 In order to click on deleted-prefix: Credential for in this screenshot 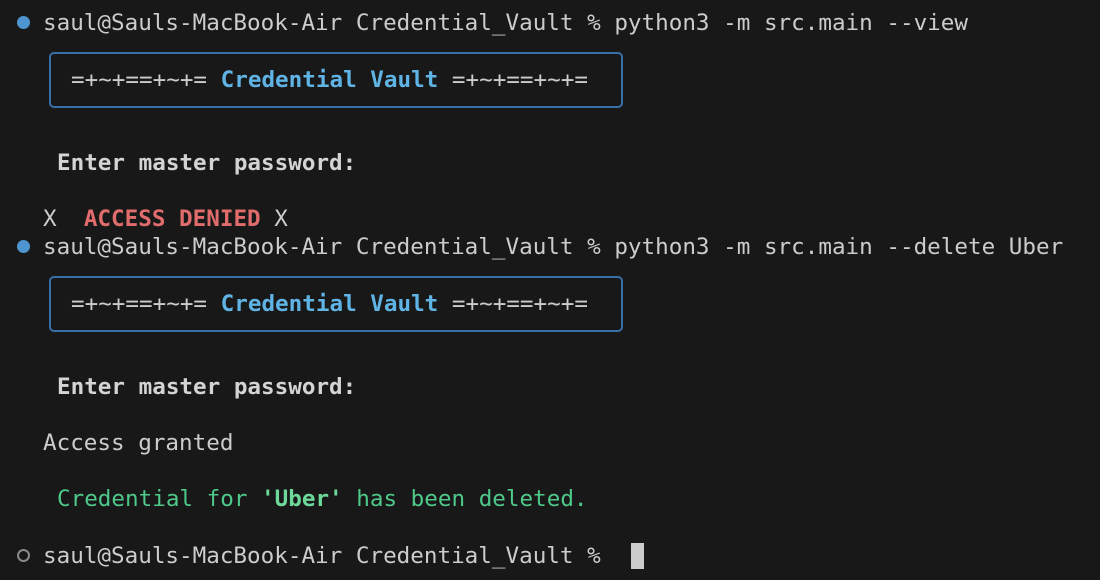, I will do `click(159, 499)`.